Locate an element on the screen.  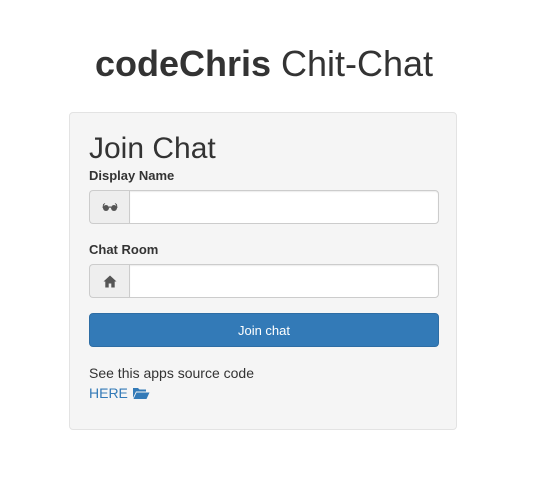
source-code-text: See this apps source code is located at coordinates (171, 373).